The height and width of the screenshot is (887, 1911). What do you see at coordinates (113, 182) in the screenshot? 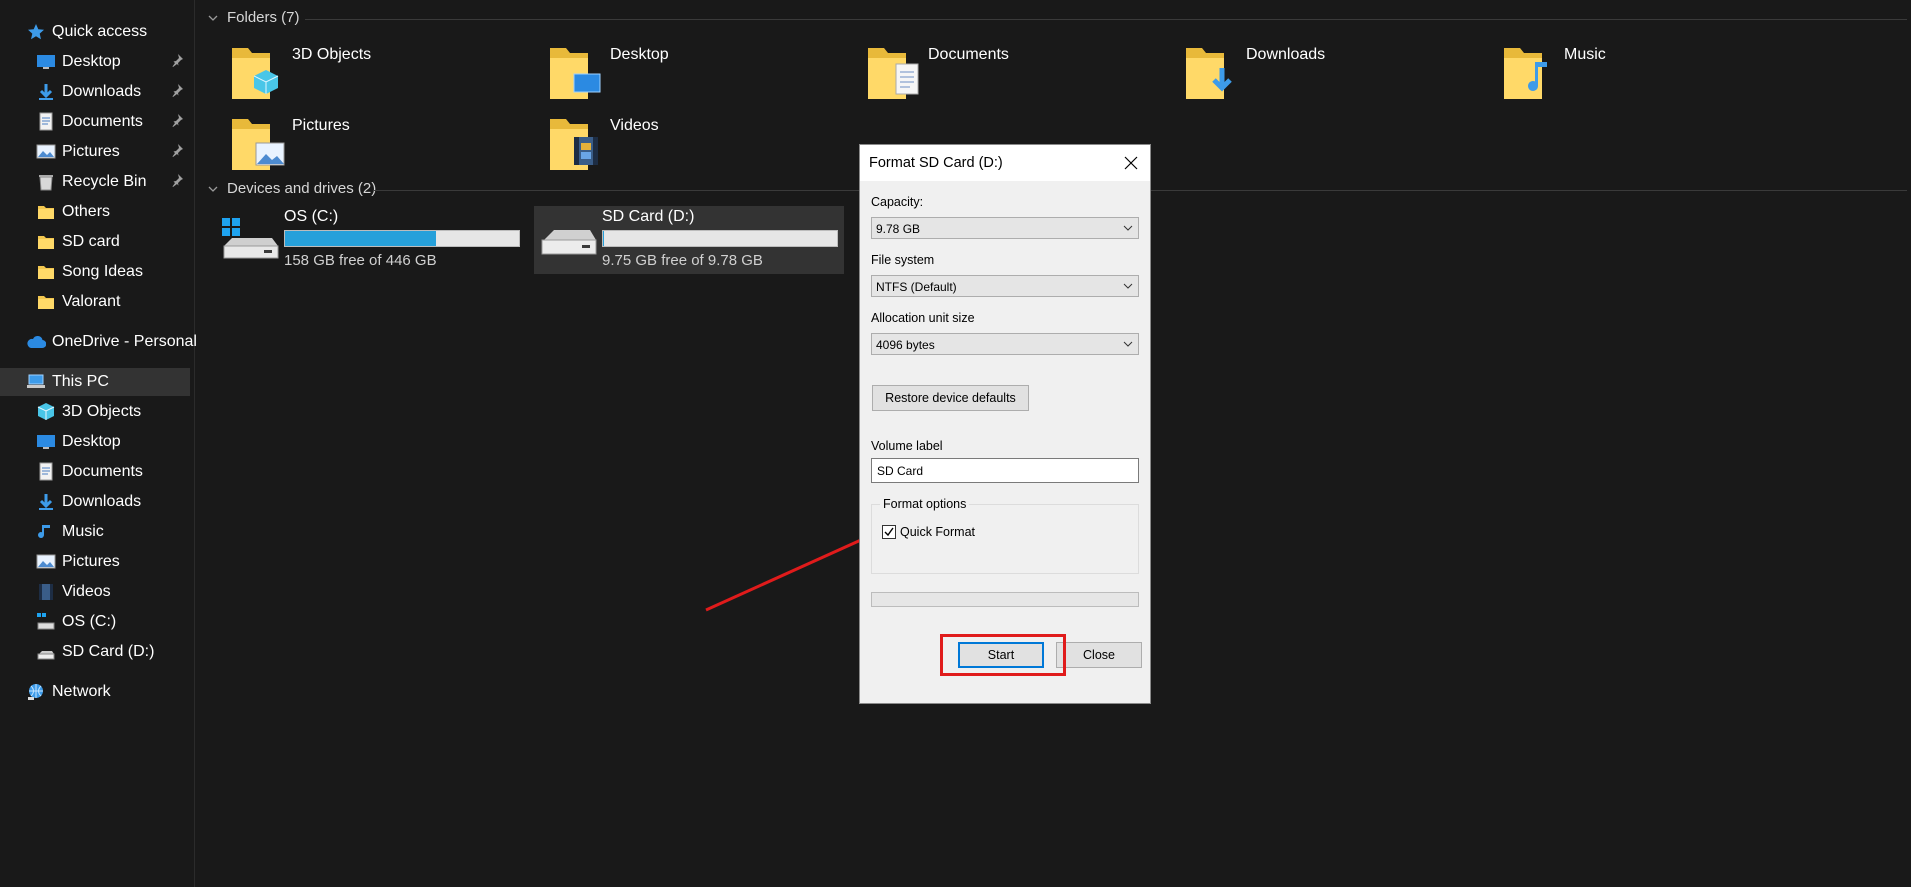
I see `quick-access-item: Recycle Bin` at bounding box center [113, 182].